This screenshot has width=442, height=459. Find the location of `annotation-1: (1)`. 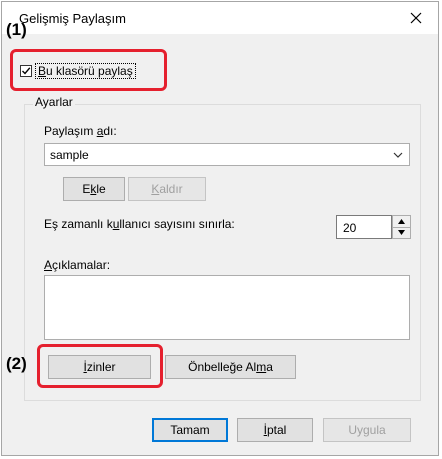

annotation-1: (1) is located at coordinates (16, 29).